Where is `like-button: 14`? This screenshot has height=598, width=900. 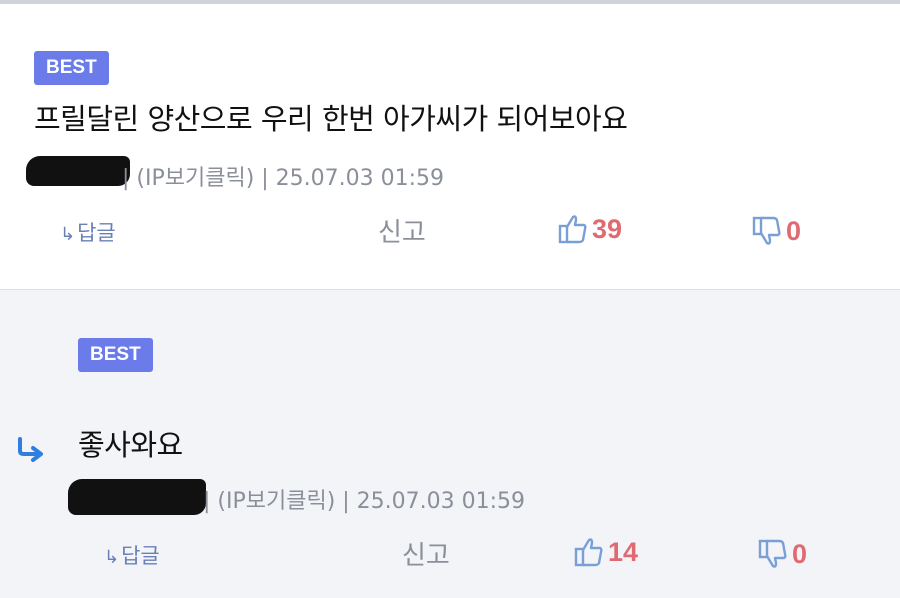 like-button: 14 is located at coordinates (606, 552).